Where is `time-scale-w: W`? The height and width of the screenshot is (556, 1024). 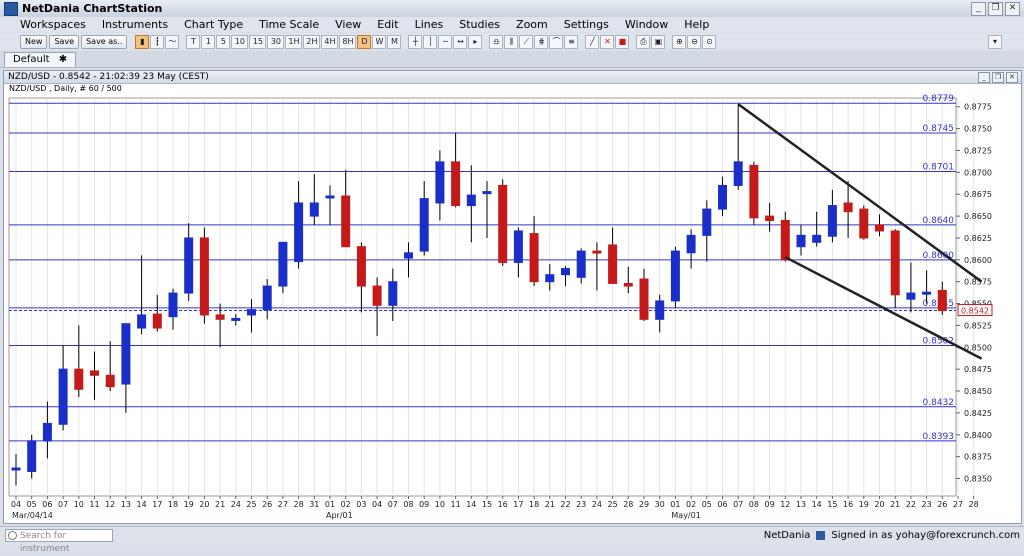
time-scale-w: W is located at coordinates (379, 41).